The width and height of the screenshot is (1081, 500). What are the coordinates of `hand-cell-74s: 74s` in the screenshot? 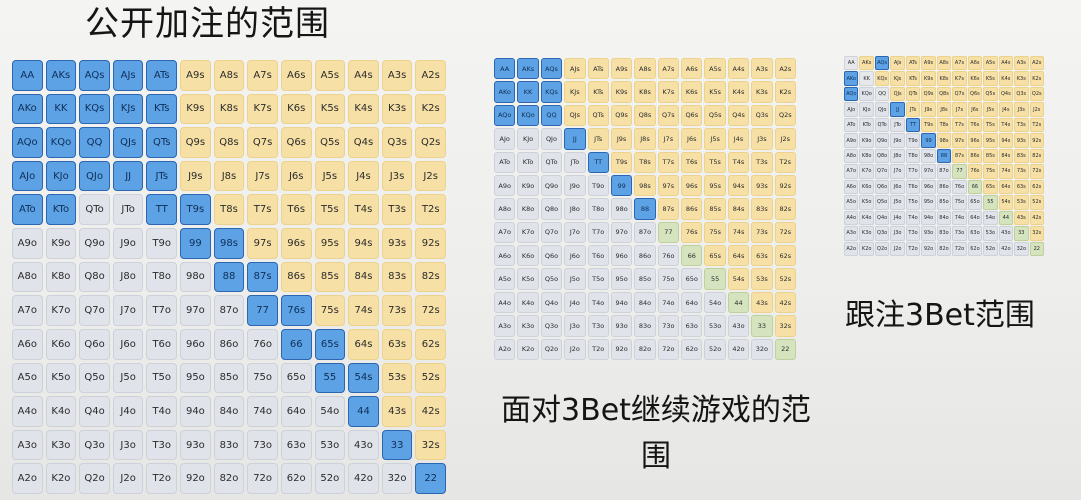 It's located at (1006, 171).